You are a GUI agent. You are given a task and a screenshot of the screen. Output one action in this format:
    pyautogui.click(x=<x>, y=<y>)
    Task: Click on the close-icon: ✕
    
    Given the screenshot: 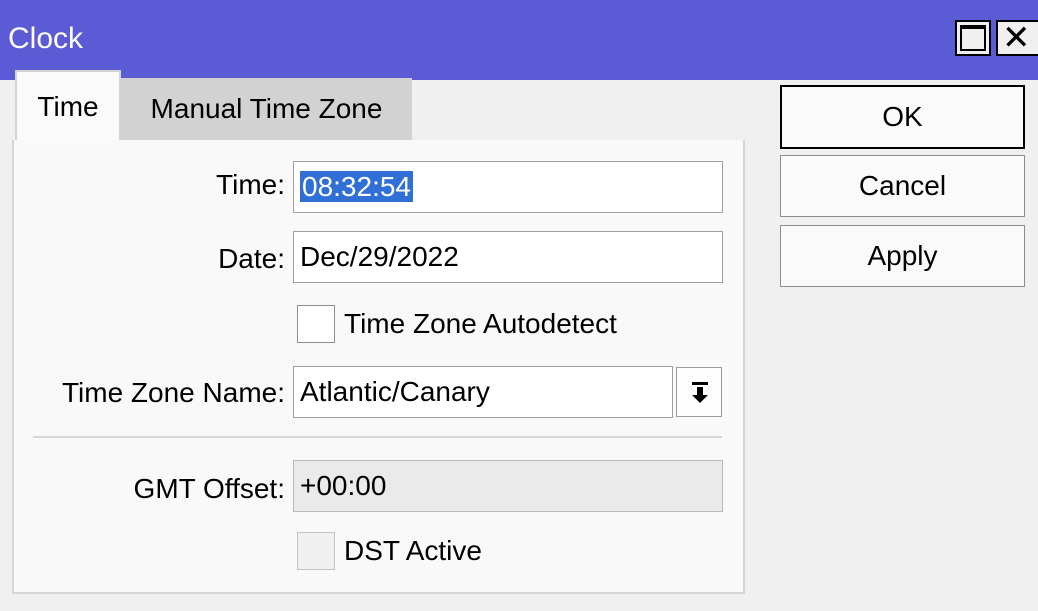 What is the action you would take?
    pyautogui.click(x=1016, y=38)
    